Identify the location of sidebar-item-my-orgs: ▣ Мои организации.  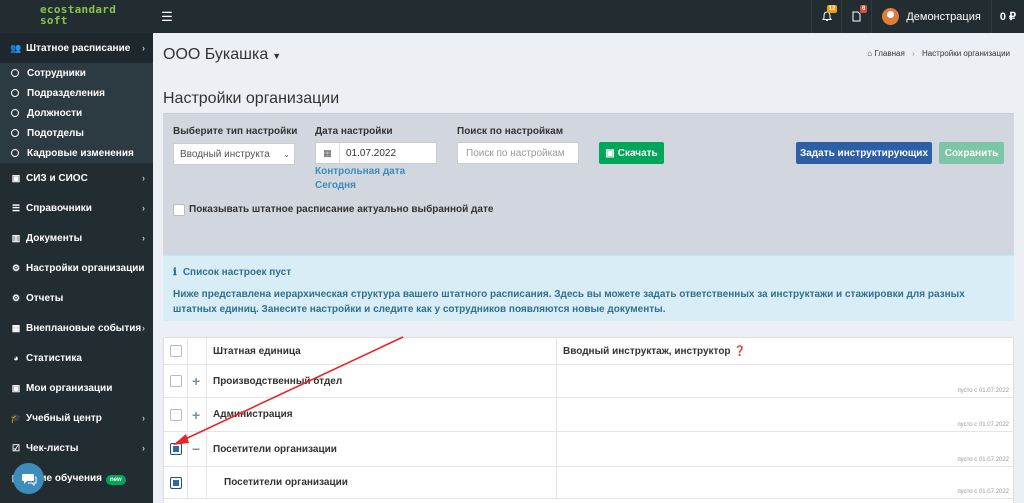
(76, 388).